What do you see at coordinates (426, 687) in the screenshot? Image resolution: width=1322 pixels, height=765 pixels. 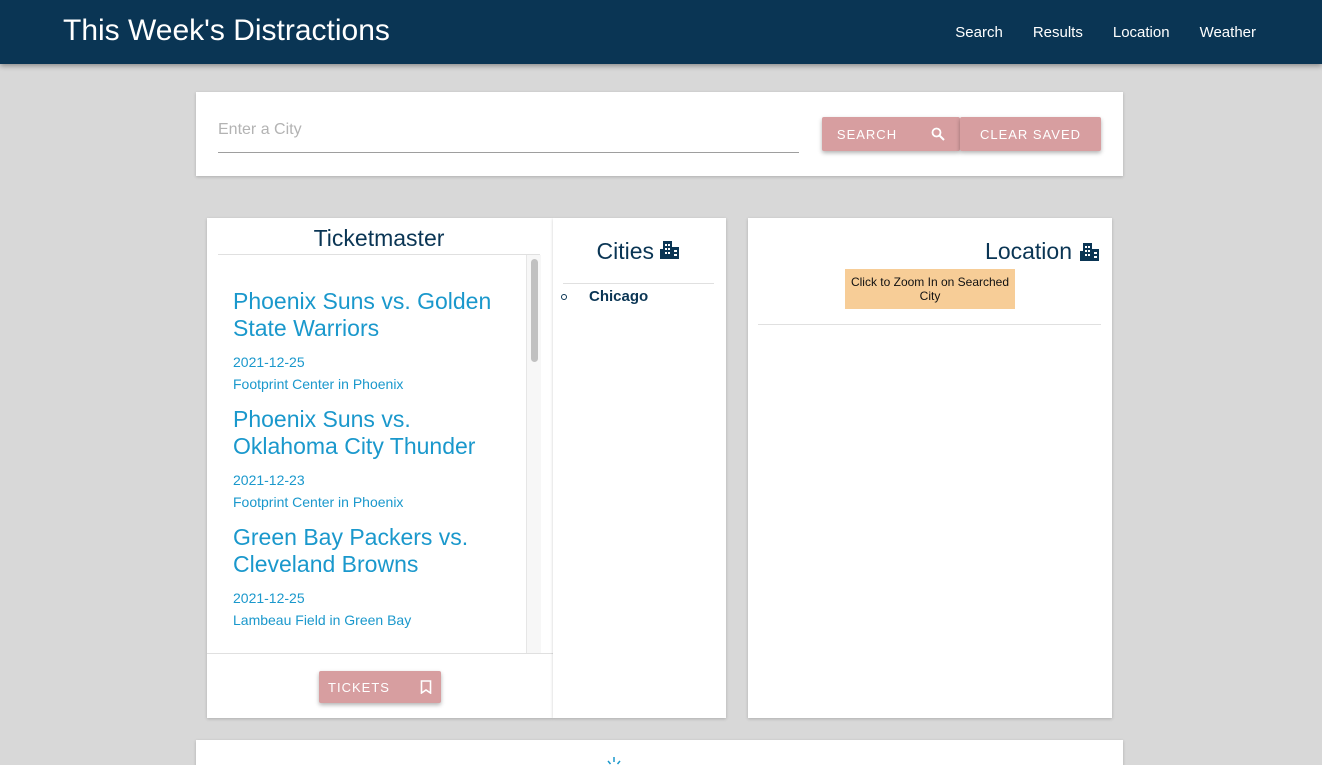 I see `bookmark-icon` at bounding box center [426, 687].